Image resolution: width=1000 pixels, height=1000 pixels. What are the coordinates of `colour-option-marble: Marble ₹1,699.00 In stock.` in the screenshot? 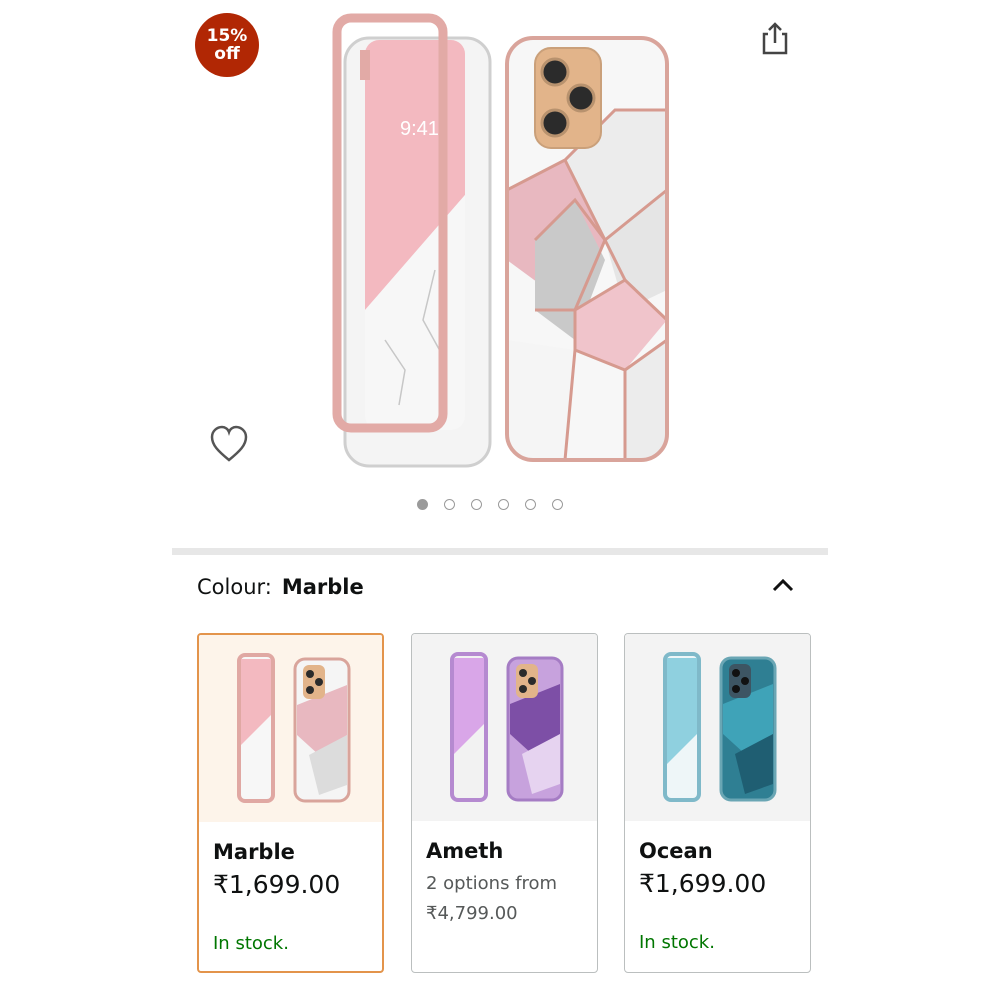 It's located at (290, 803).